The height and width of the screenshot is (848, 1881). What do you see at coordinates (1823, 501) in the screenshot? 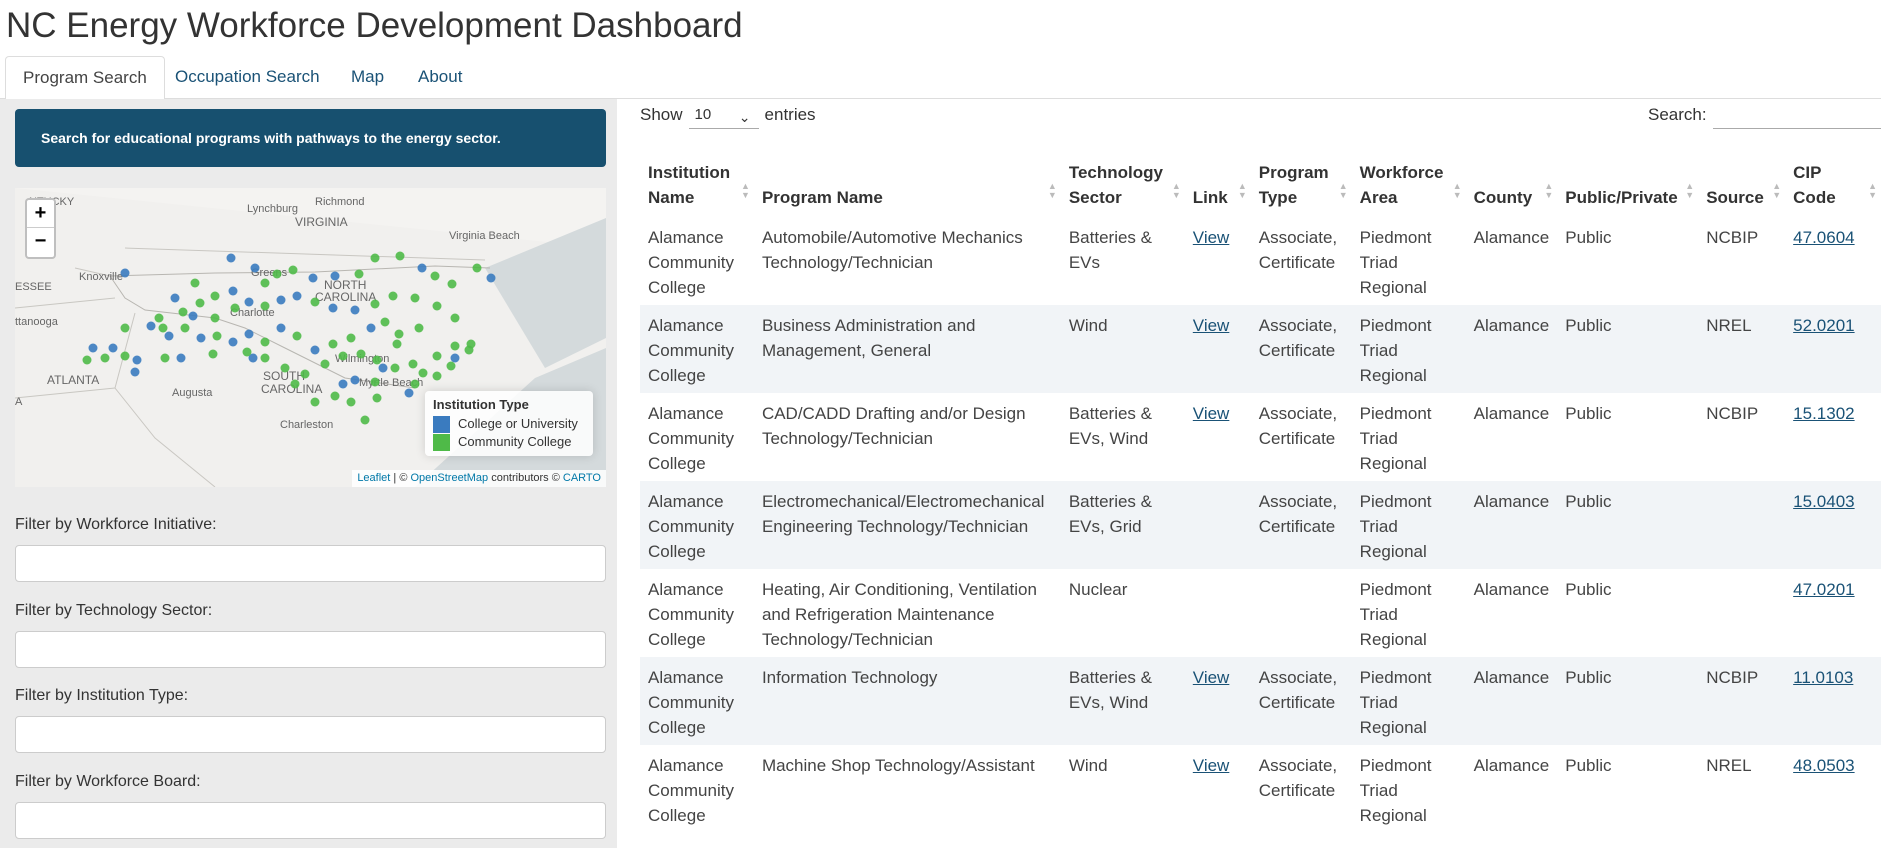
I see `cip-code-link: 15.0403` at bounding box center [1823, 501].